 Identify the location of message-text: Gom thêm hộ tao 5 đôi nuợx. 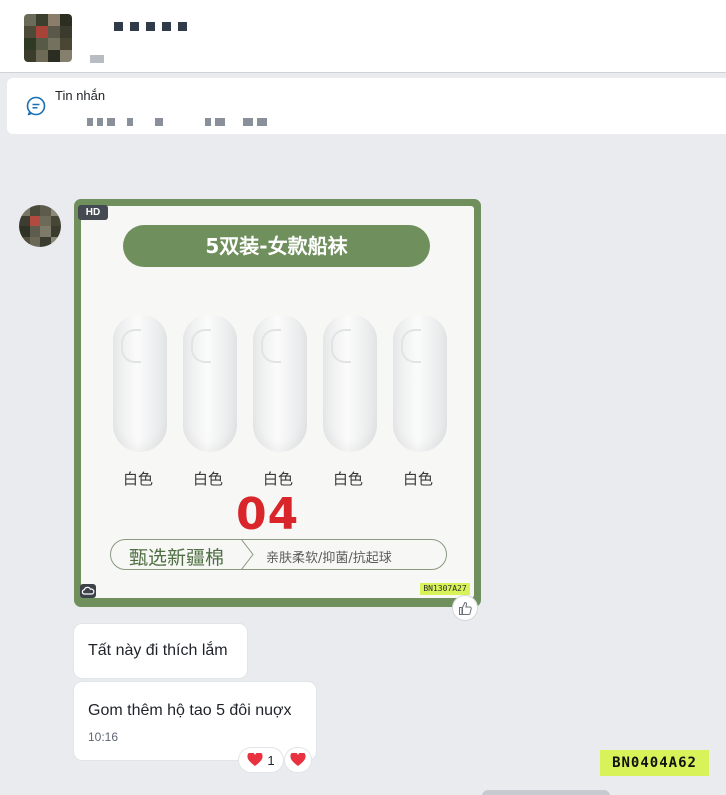
(190, 710).